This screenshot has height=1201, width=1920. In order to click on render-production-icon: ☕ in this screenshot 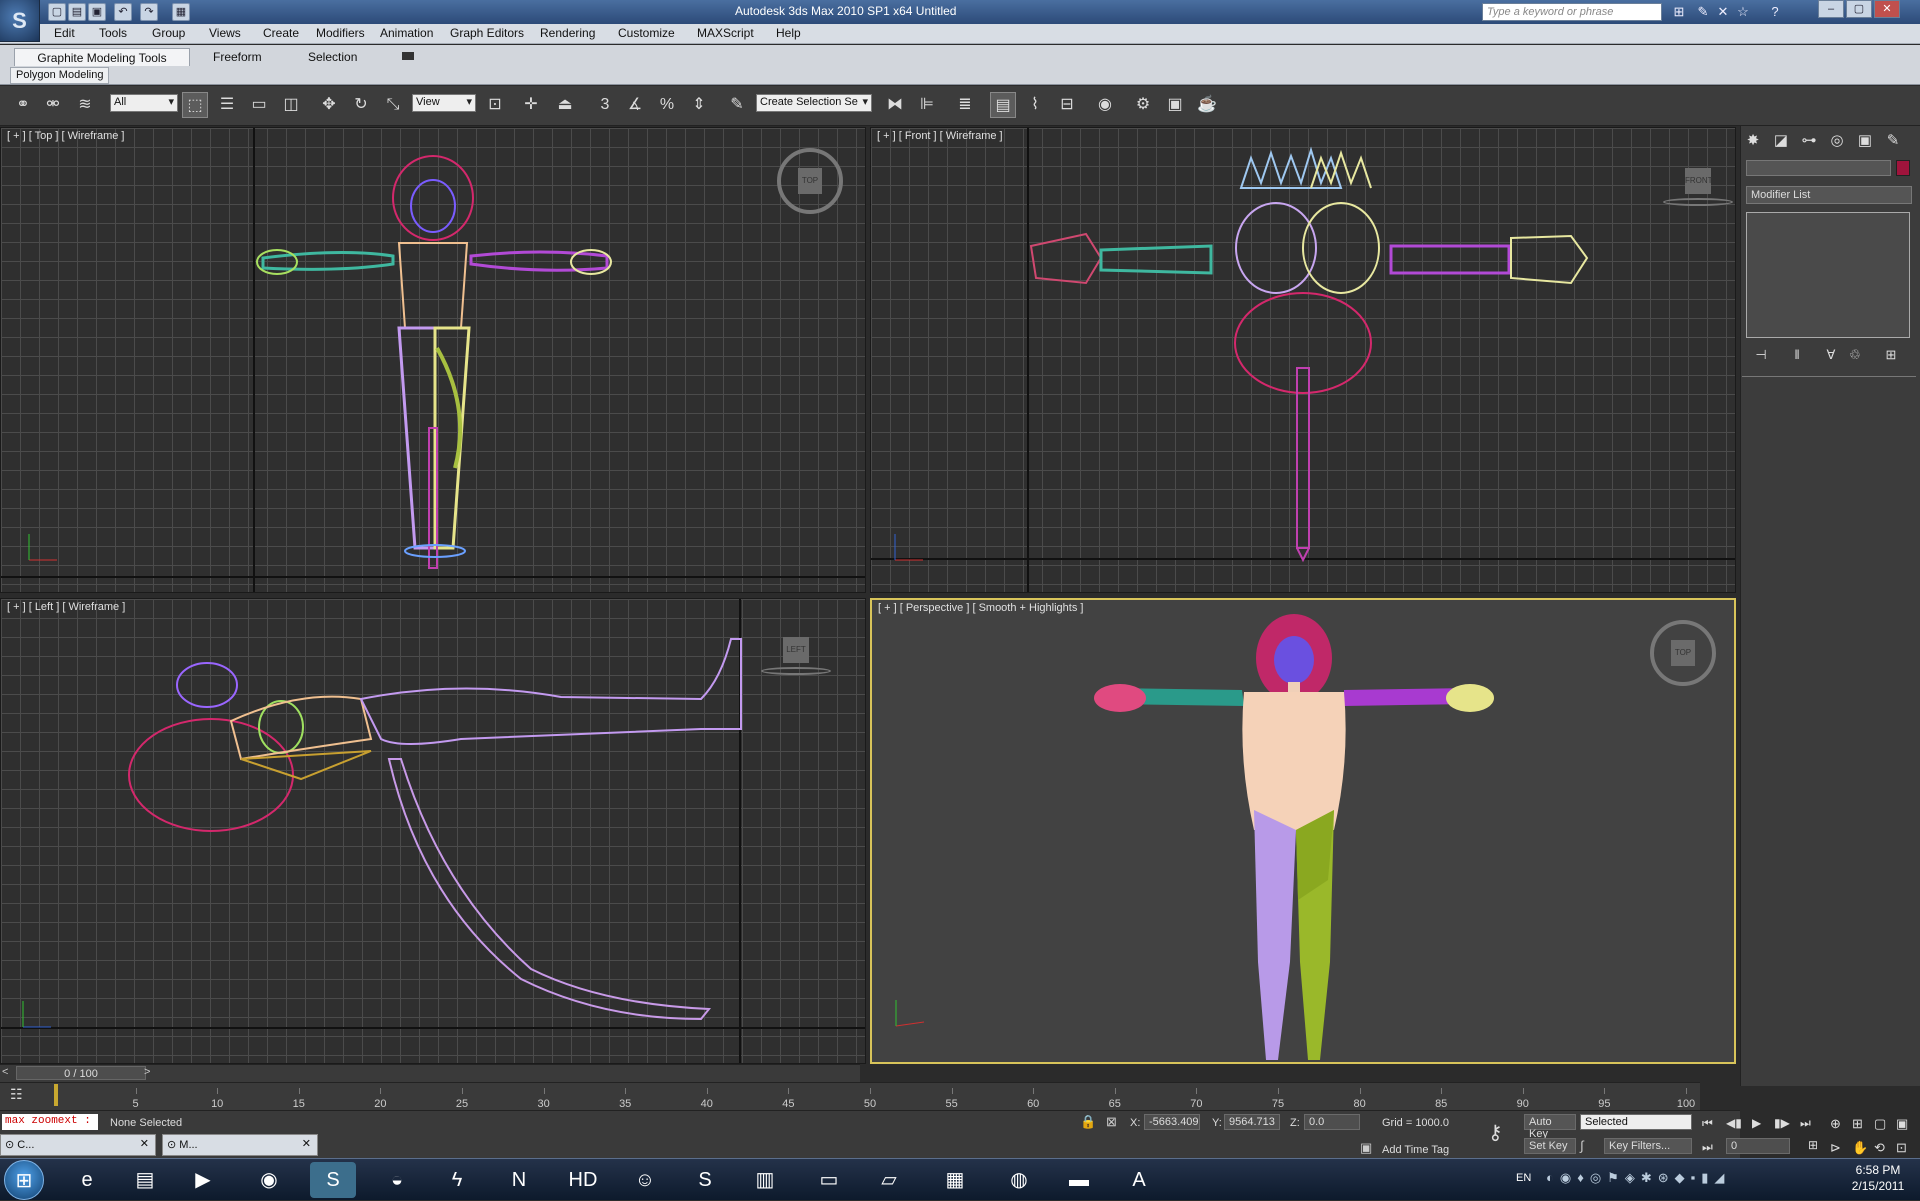, I will do `click(1207, 105)`.